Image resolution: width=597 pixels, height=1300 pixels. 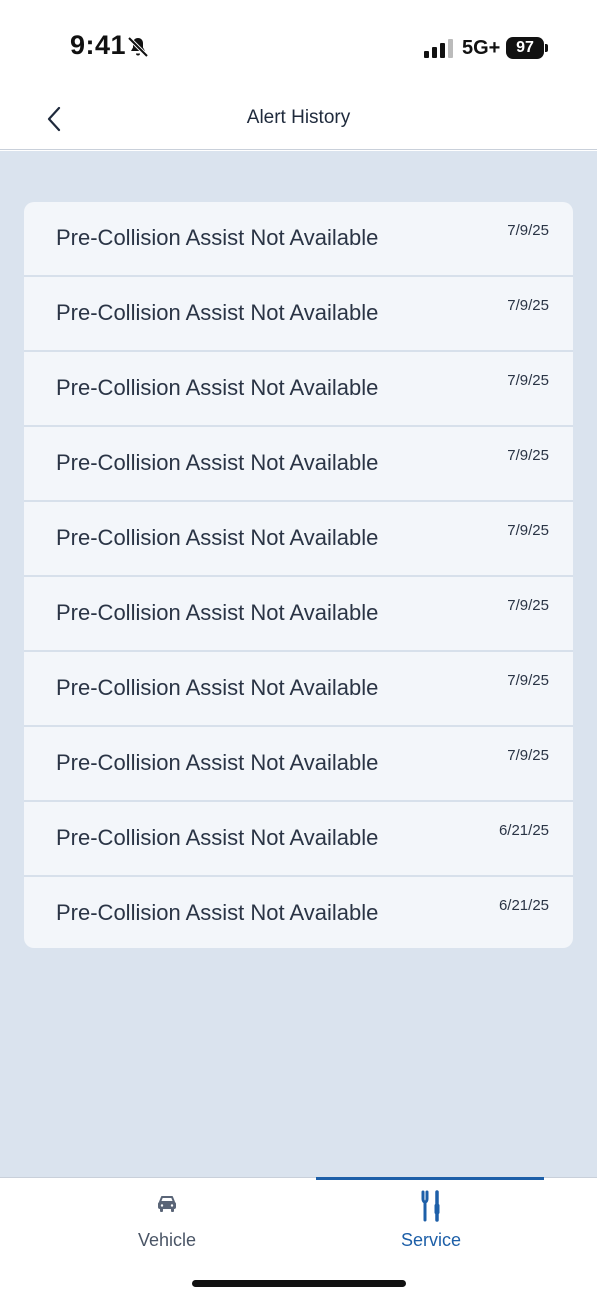 I want to click on network-type: 5G+, so click(x=481, y=48).